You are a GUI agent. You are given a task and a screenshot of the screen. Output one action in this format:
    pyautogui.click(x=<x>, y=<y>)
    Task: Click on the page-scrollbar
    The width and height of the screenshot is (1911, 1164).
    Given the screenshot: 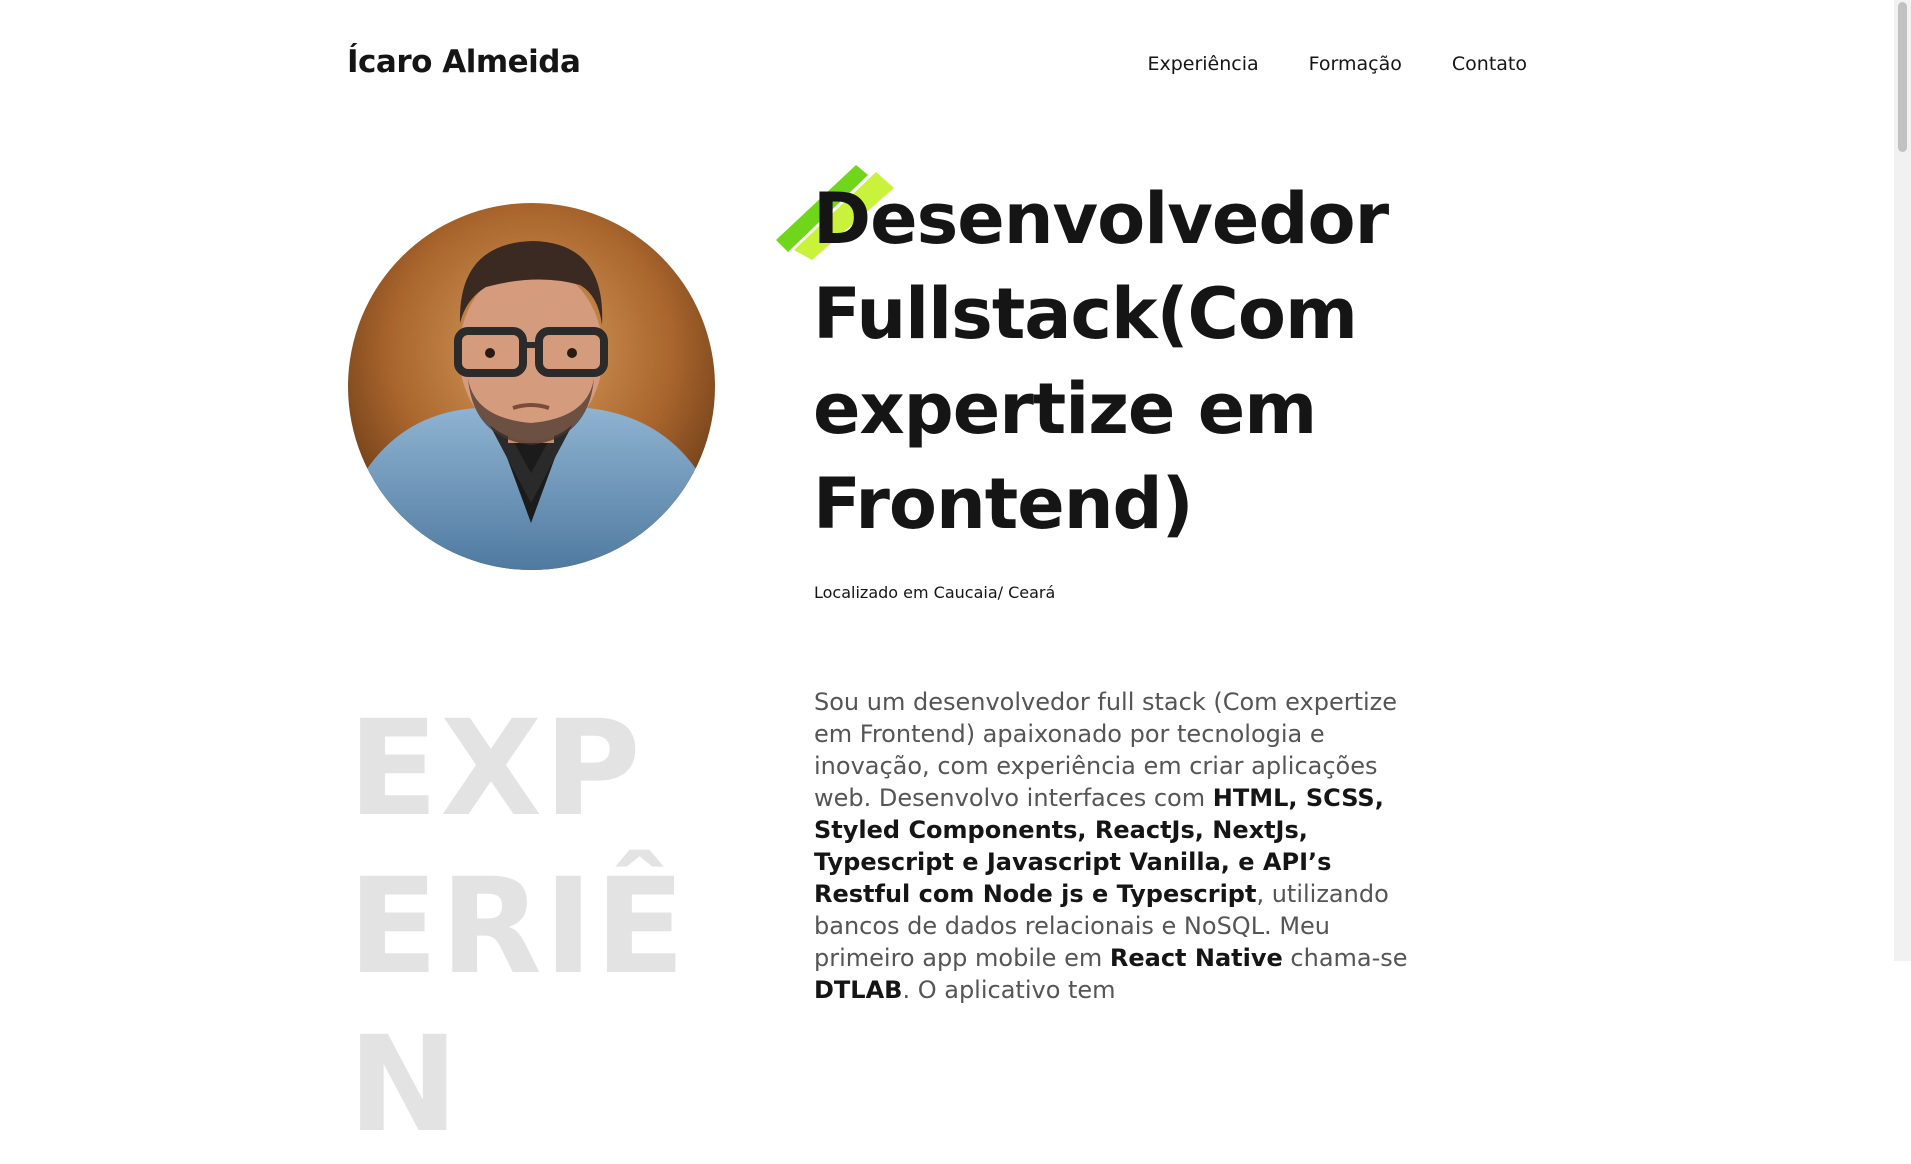 What is the action you would take?
    pyautogui.click(x=1902, y=480)
    